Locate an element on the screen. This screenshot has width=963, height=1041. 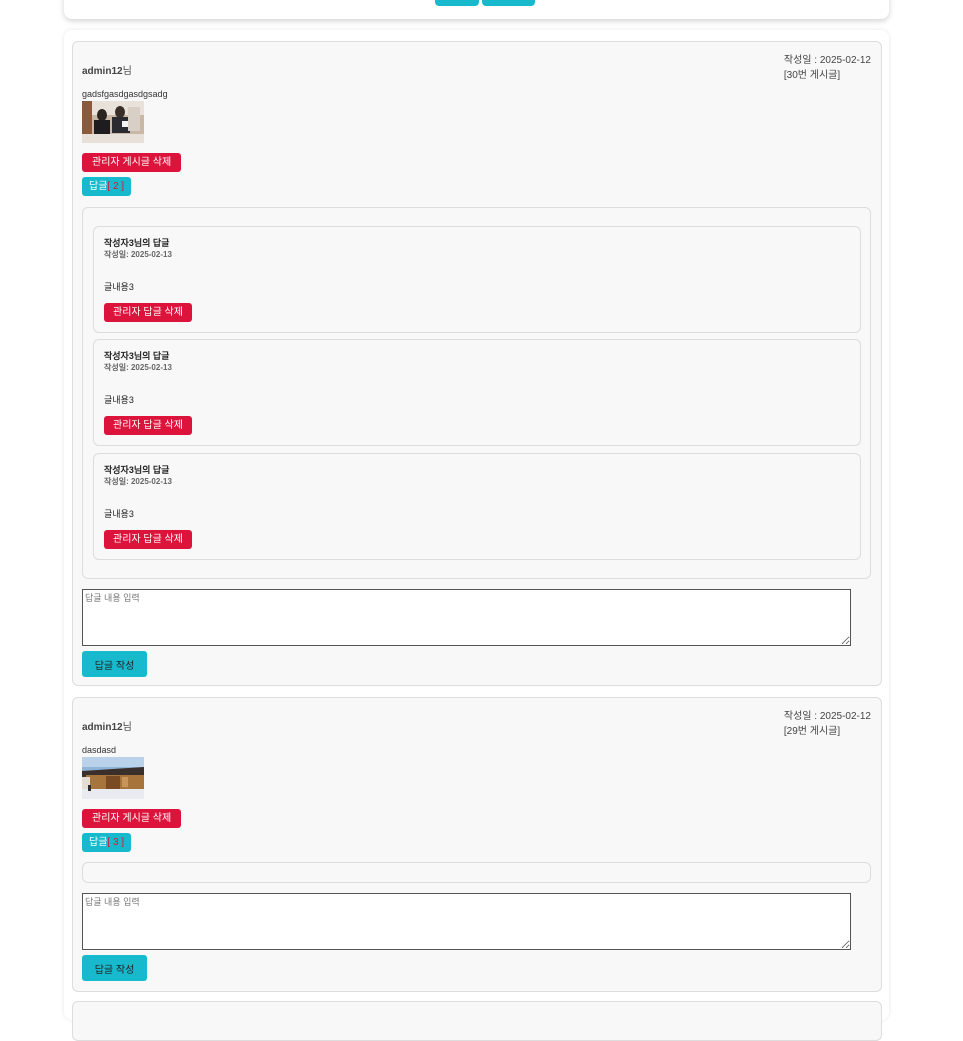
previous-section-card is located at coordinates (476, 9).